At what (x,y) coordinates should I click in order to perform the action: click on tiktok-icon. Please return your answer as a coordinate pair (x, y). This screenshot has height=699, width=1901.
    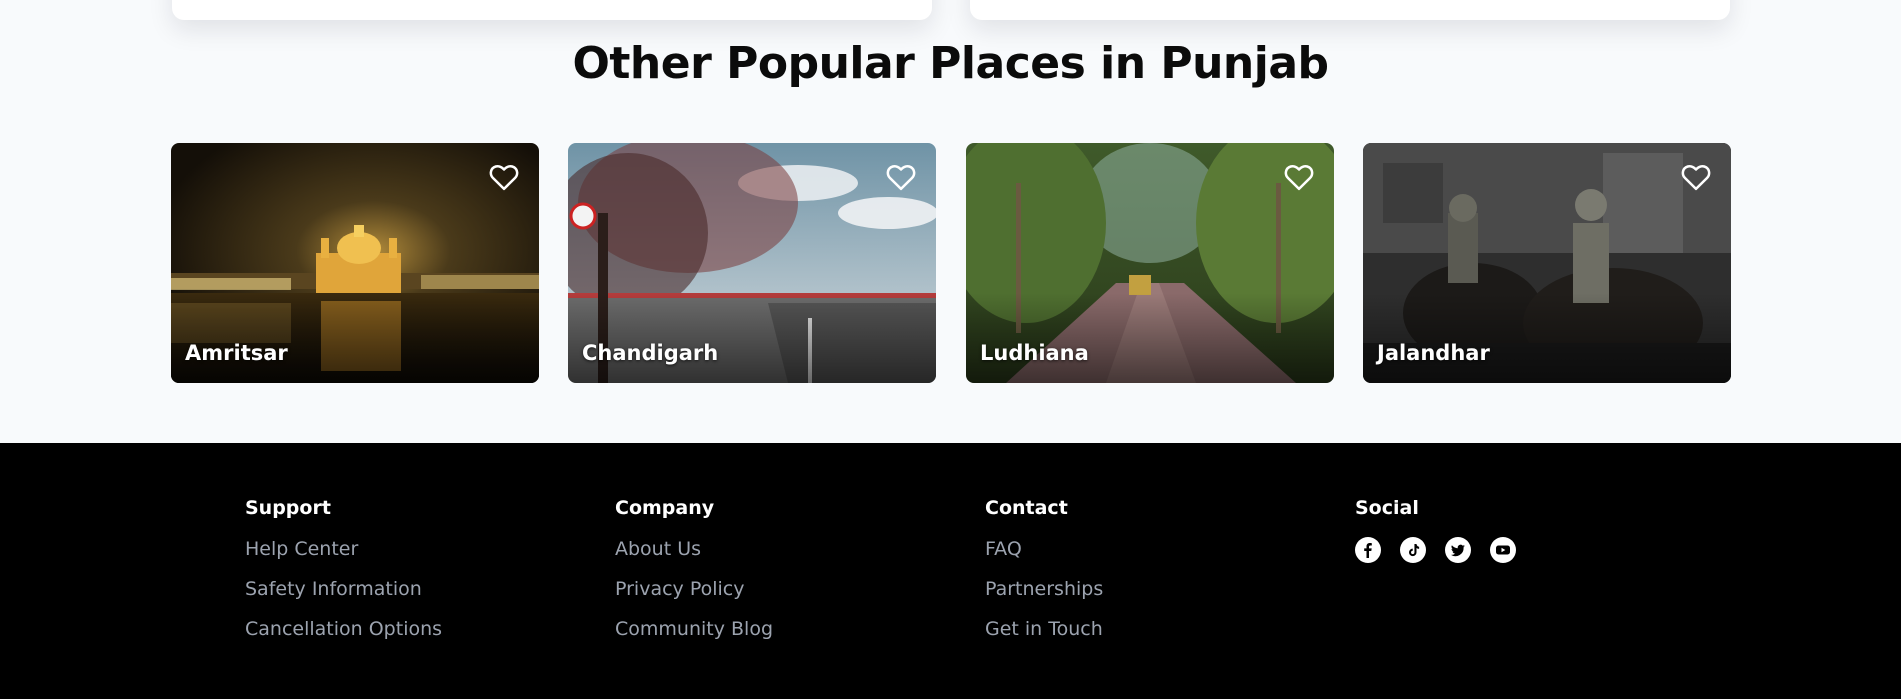
    Looking at the image, I should click on (1413, 550).